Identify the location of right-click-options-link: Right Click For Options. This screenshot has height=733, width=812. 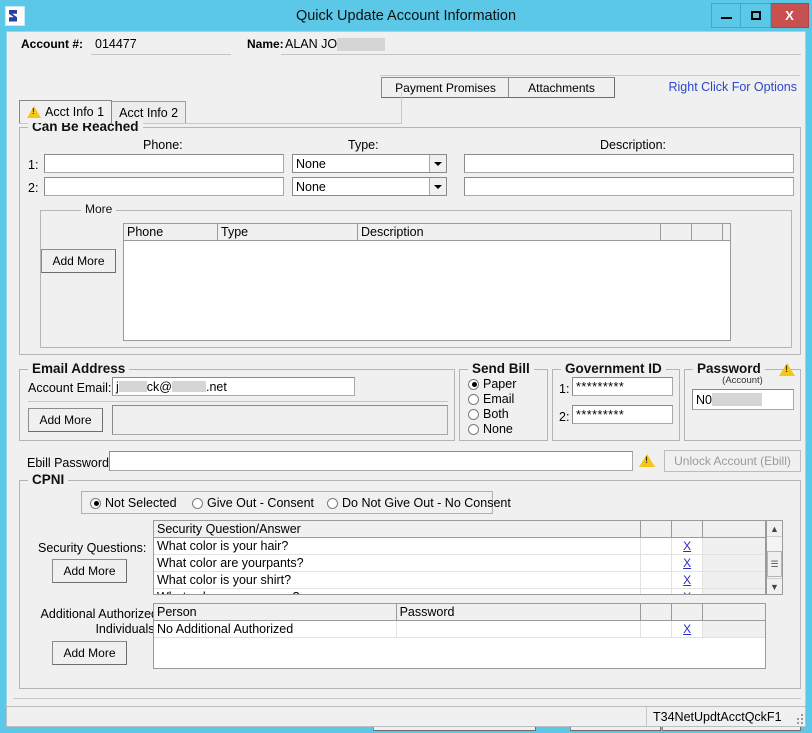
(732, 87).